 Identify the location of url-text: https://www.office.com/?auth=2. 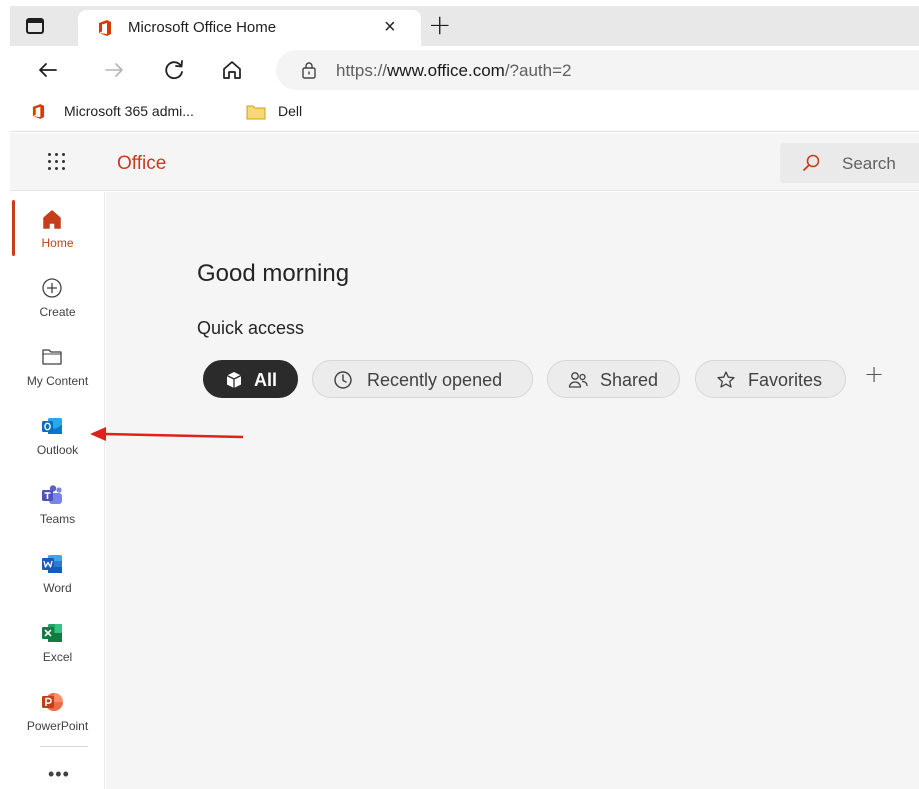
(454, 70).